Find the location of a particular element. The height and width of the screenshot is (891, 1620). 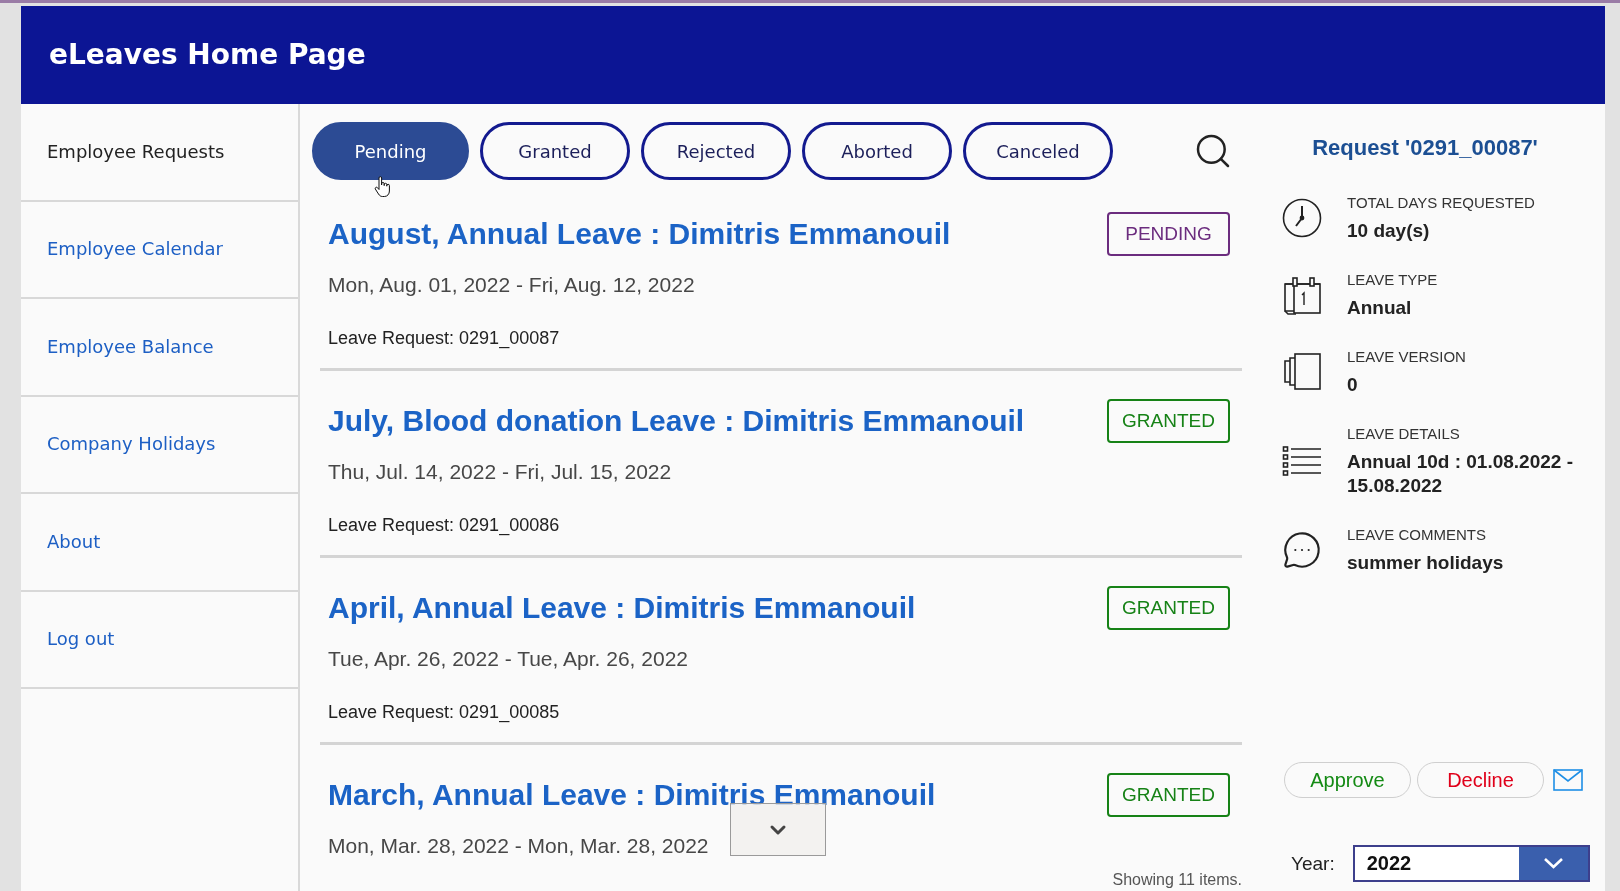

page-title: eLeaves Home Page is located at coordinates (207, 55).